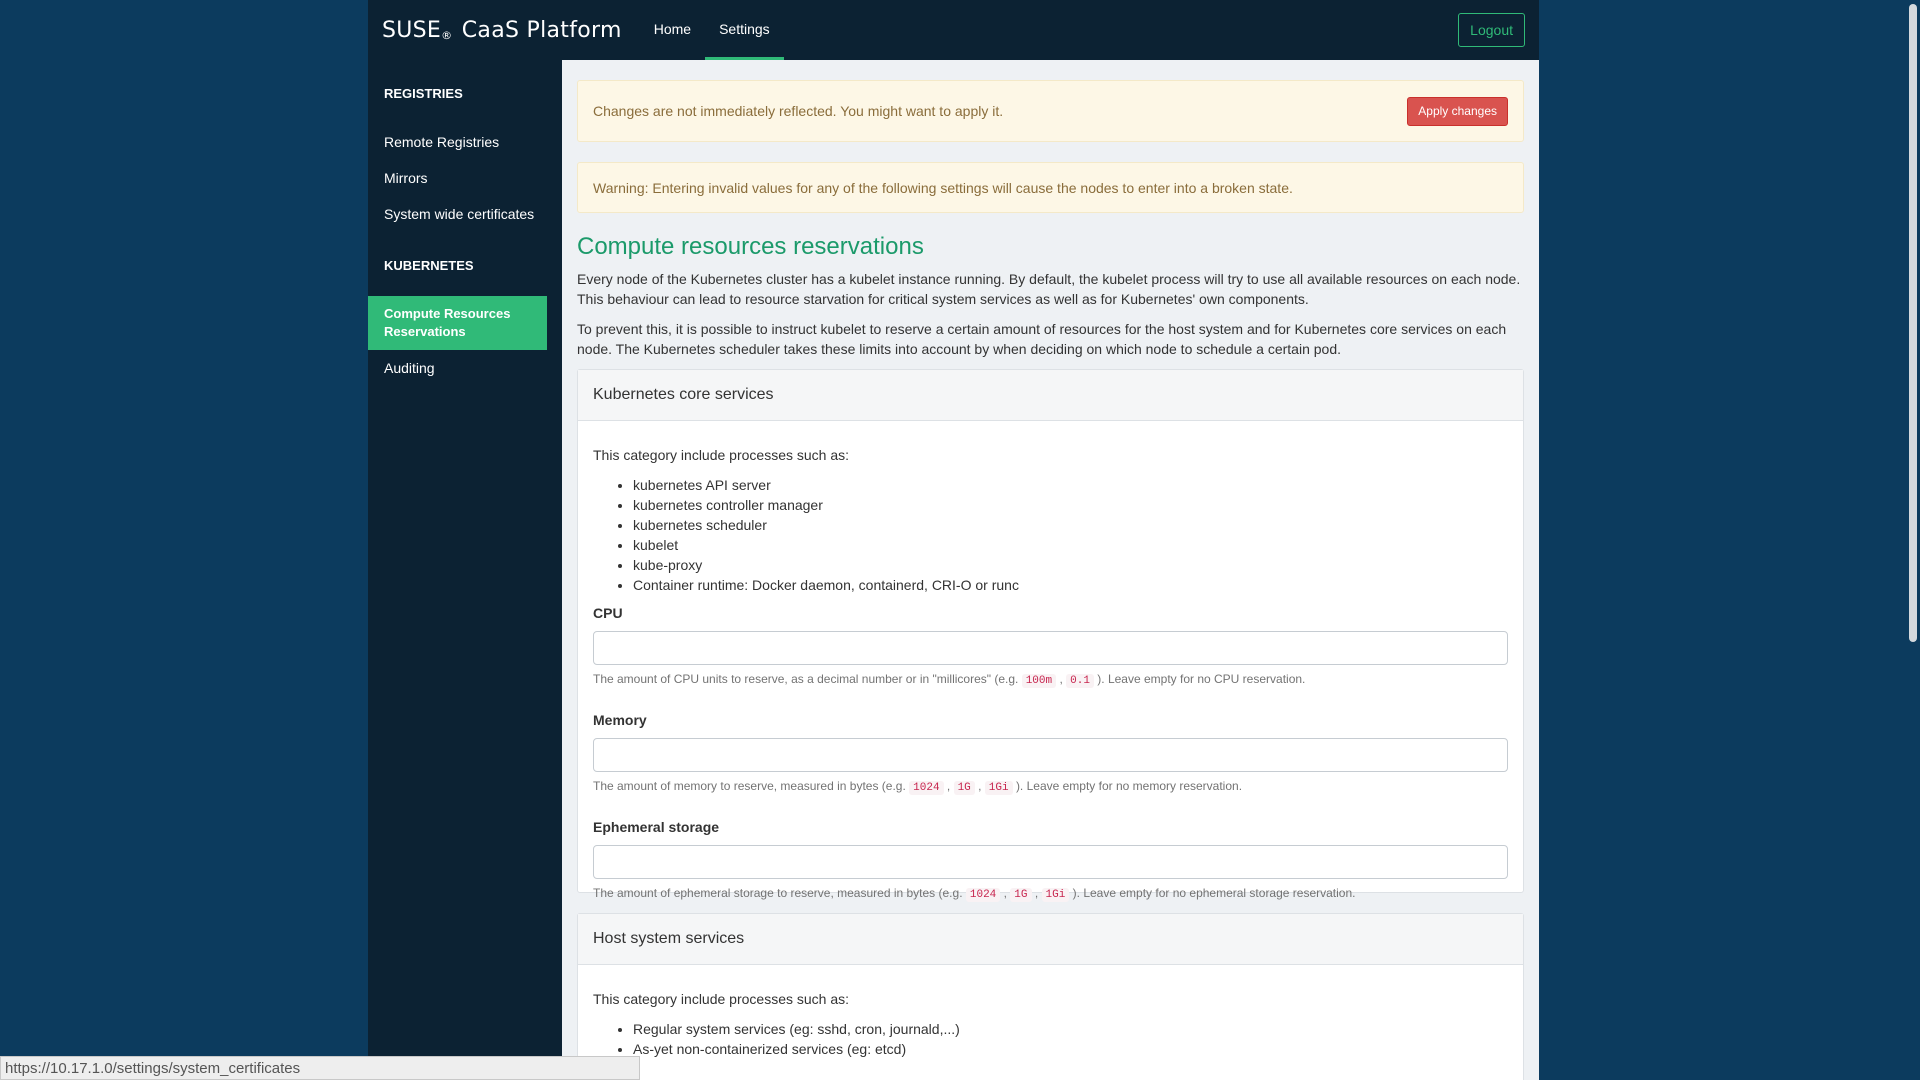  Describe the element at coordinates (1913, 323) in the screenshot. I see `scrollbar-thumb` at that location.